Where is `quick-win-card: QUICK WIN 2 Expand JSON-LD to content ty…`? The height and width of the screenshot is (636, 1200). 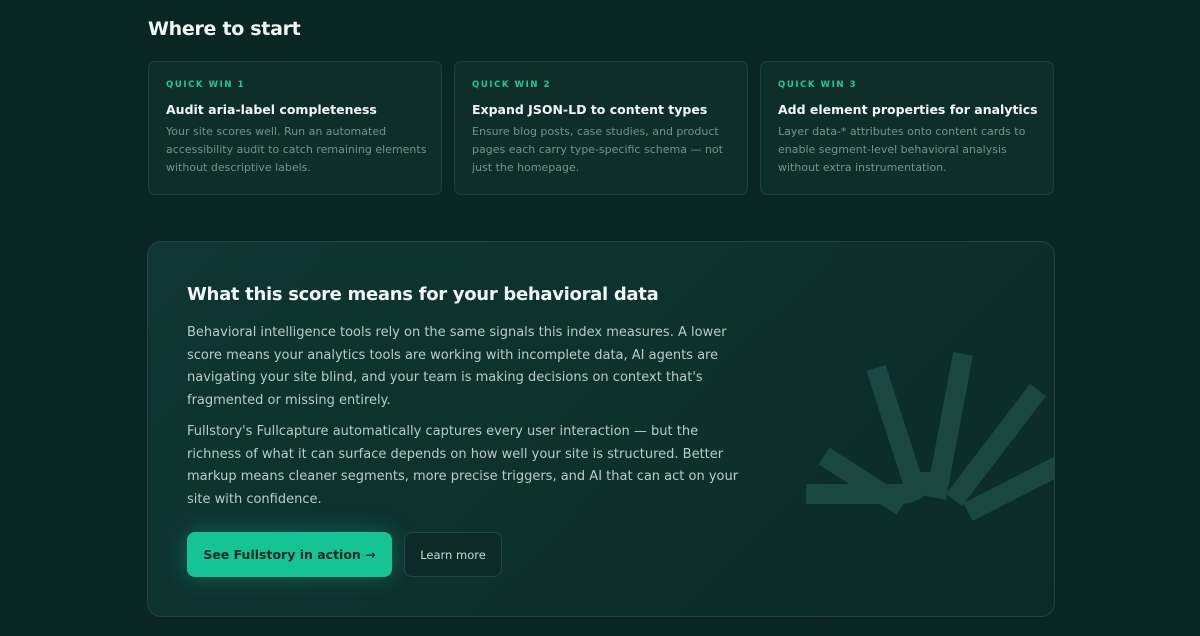
quick-win-card: QUICK WIN 2 Expand JSON-LD to content ty… is located at coordinates (601, 128).